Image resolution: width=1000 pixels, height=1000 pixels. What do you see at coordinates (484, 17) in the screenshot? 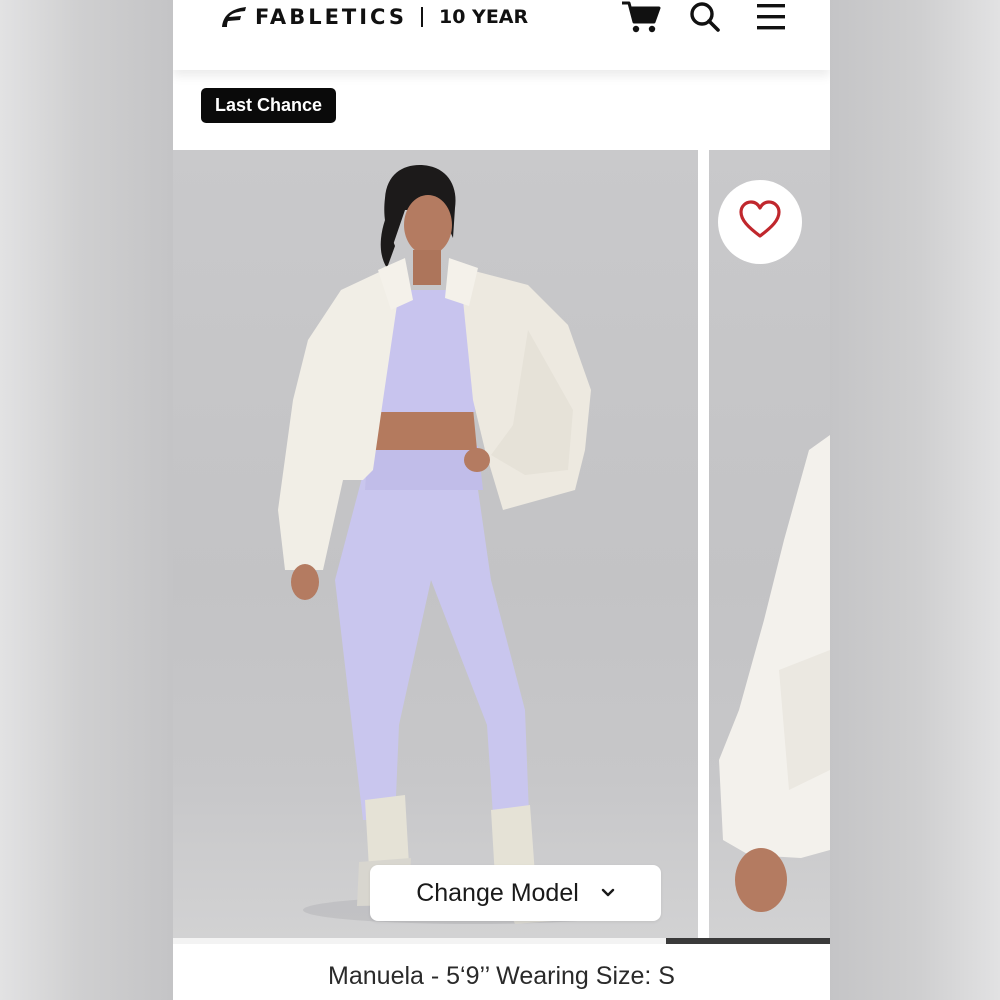
I see `anniversary-label: 10 YEAR` at bounding box center [484, 17].